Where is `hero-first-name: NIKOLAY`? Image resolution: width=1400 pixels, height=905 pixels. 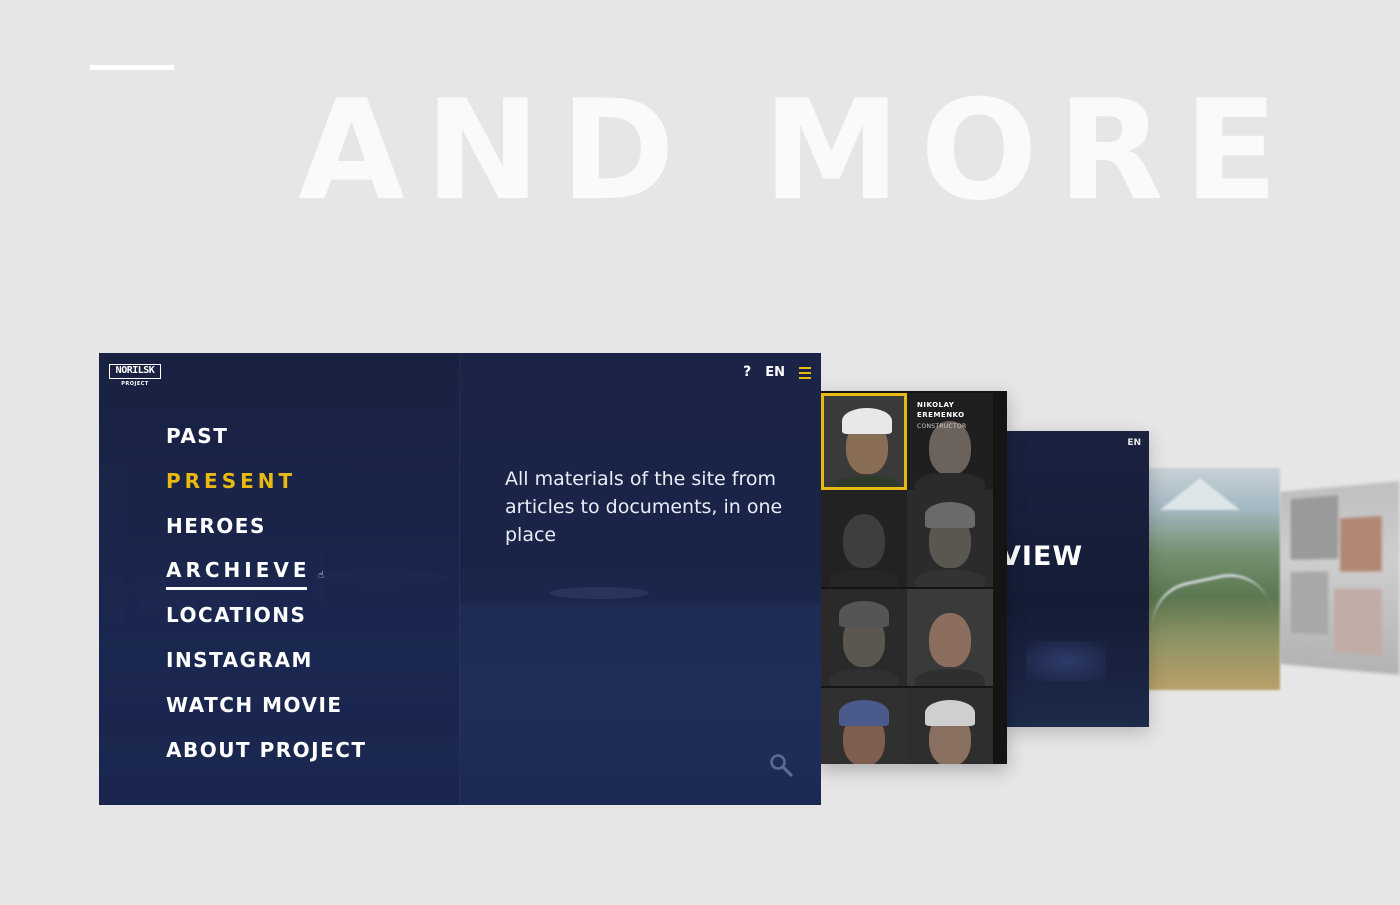
hero-first-name: NIKOLAY is located at coordinates (936, 405).